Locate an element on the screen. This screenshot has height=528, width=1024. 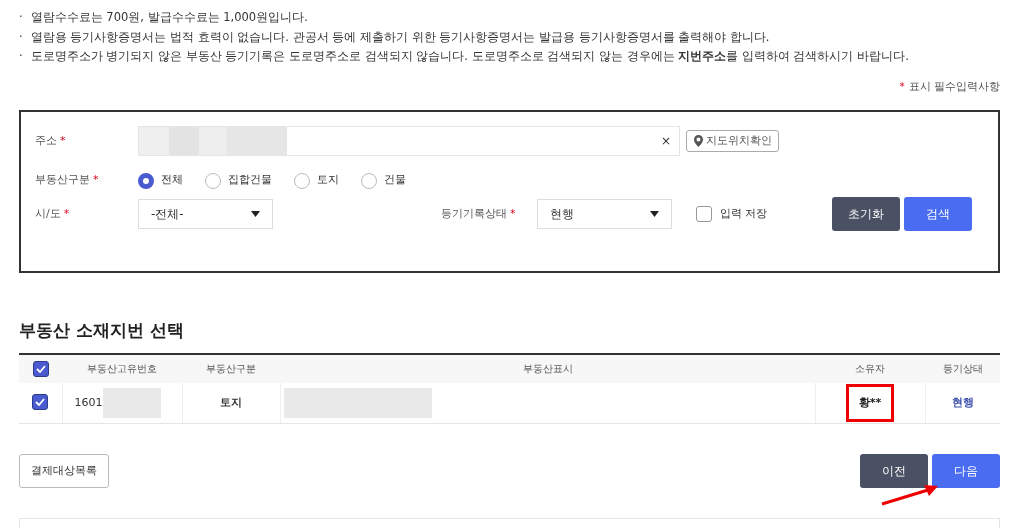
address-field: × is located at coordinates (409, 141).